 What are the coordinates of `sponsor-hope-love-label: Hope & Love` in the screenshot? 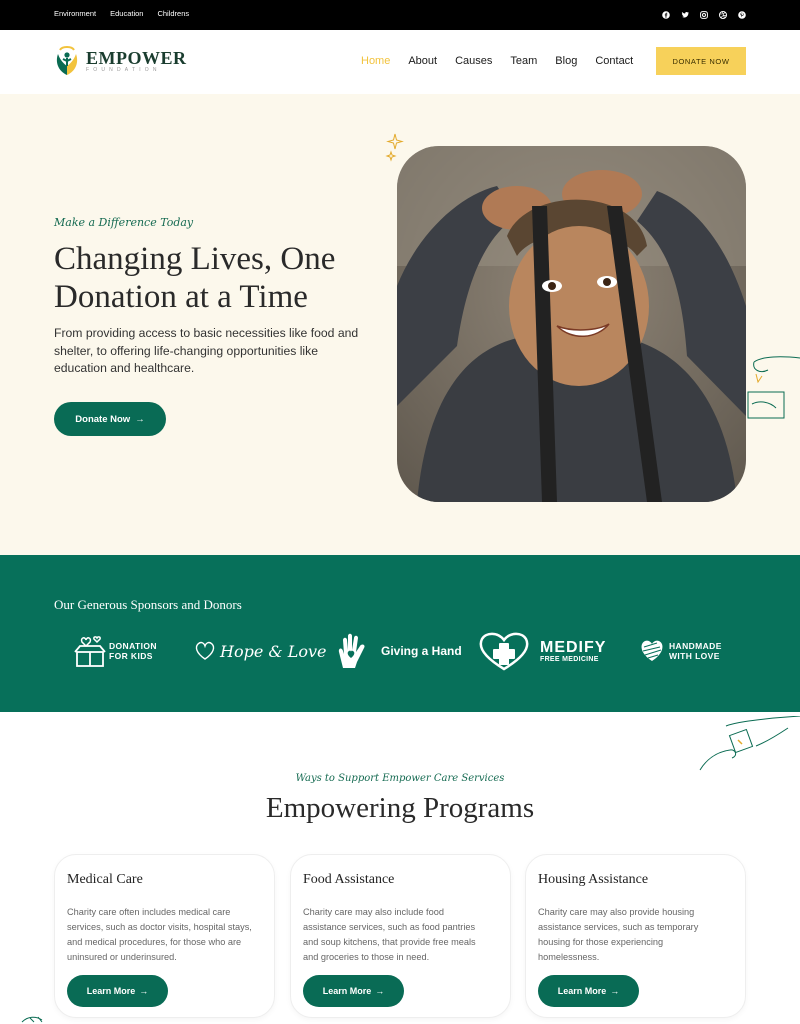 It's located at (273, 651).